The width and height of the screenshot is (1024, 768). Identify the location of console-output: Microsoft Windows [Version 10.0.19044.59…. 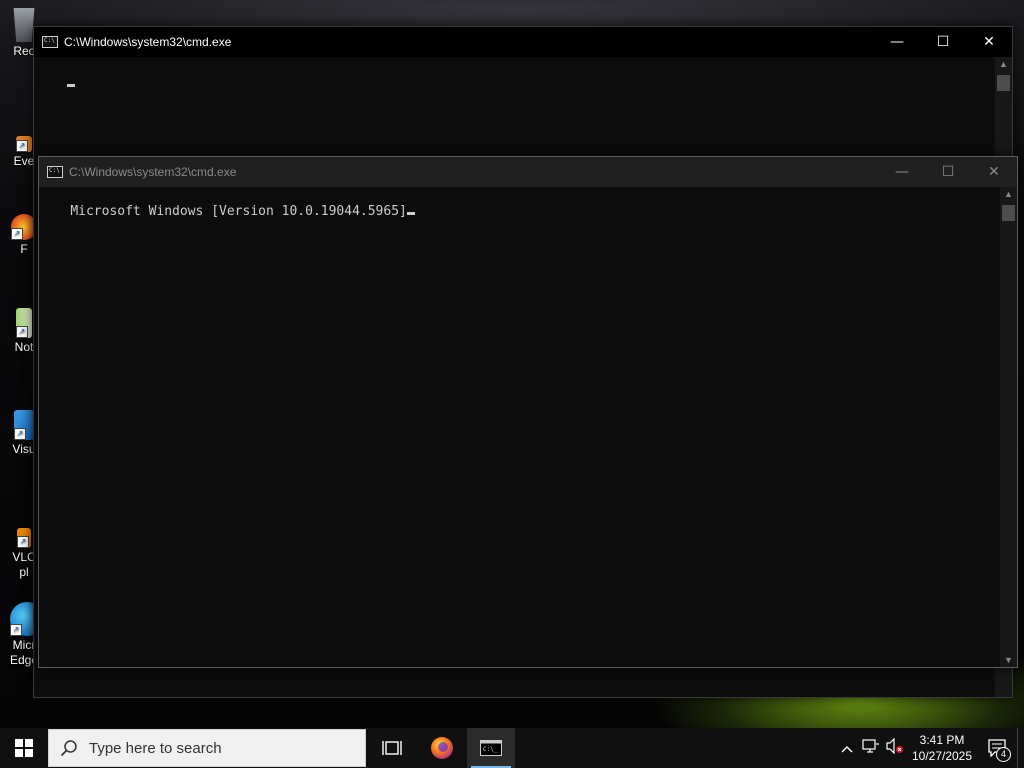
(227, 211).